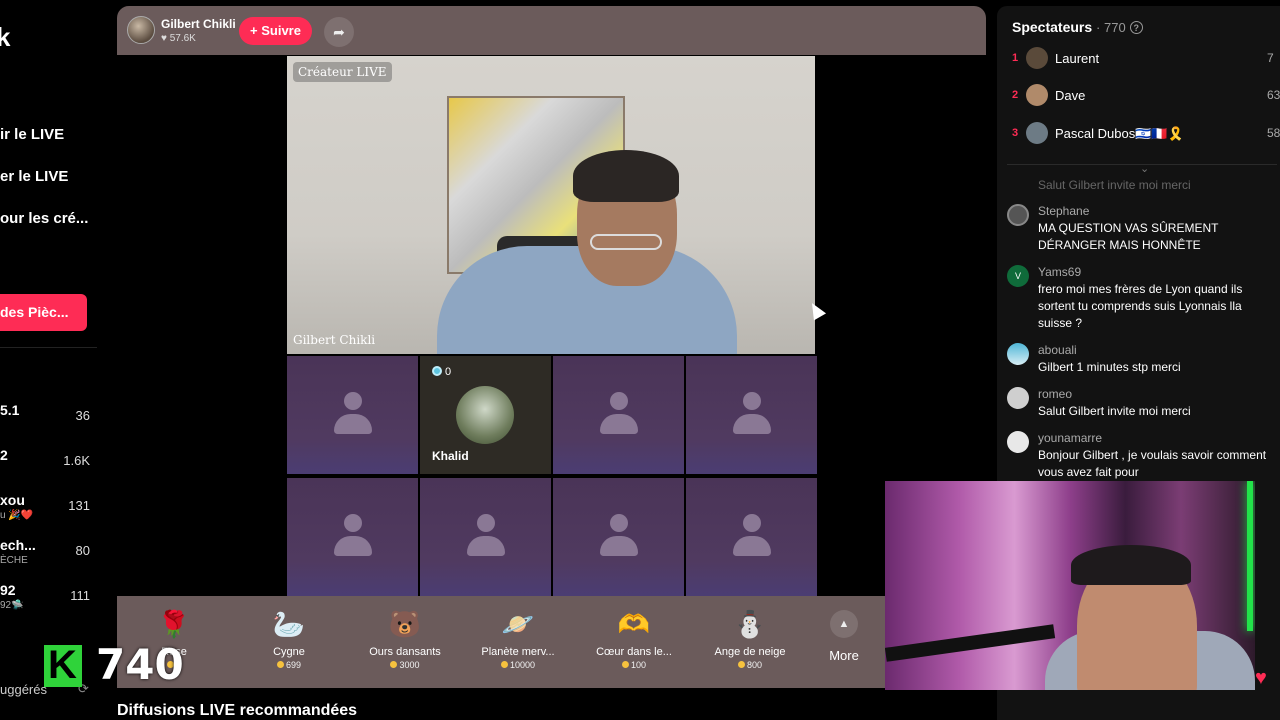 This screenshot has width=1280, height=720. Describe the element at coordinates (1070, 585) in the screenshot. I see `streamer-webcam` at that location.